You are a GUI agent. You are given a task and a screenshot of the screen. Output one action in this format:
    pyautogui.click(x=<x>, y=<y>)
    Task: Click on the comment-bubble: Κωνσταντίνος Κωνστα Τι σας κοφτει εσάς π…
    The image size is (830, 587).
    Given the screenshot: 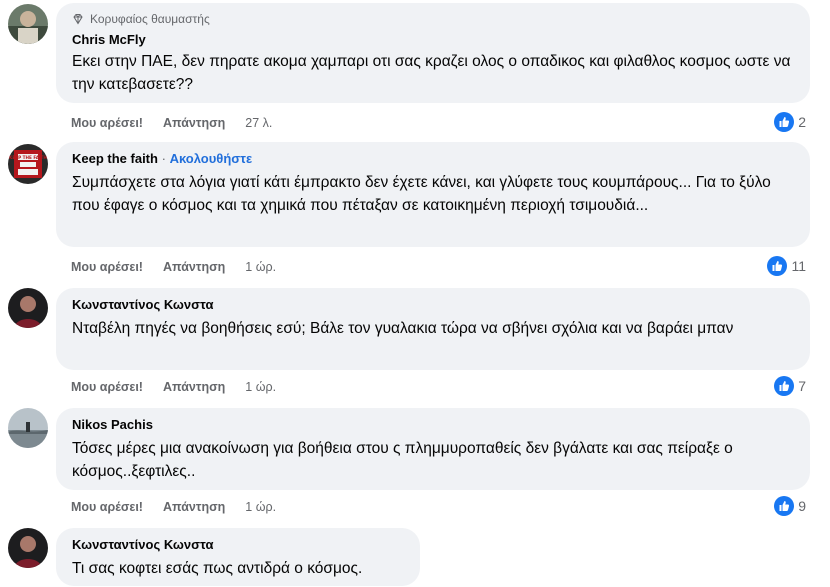 What is the action you would take?
    pyautogui.click(x=238, y=557)
    